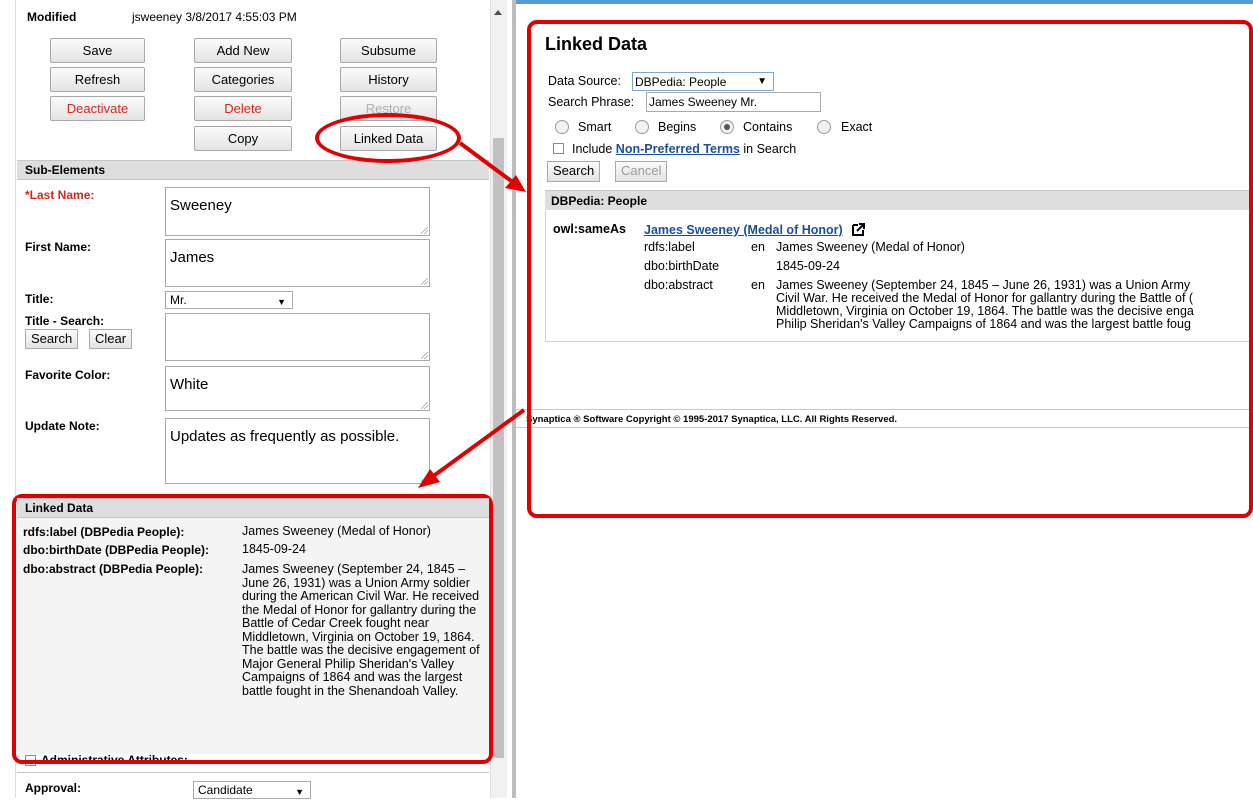 The image size is (1253, 800). I want to click on last-name-label: *Last Name:, so click(60, 195).